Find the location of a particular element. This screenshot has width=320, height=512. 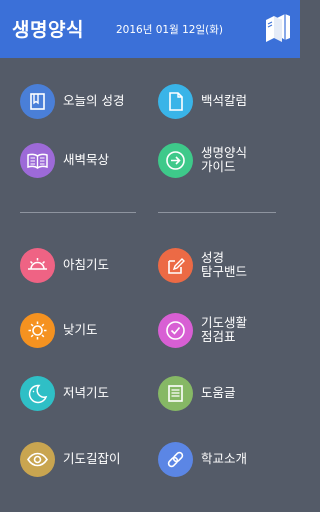

menu-morning-prayer: 아침기도 is located at coordinates (90, 268).